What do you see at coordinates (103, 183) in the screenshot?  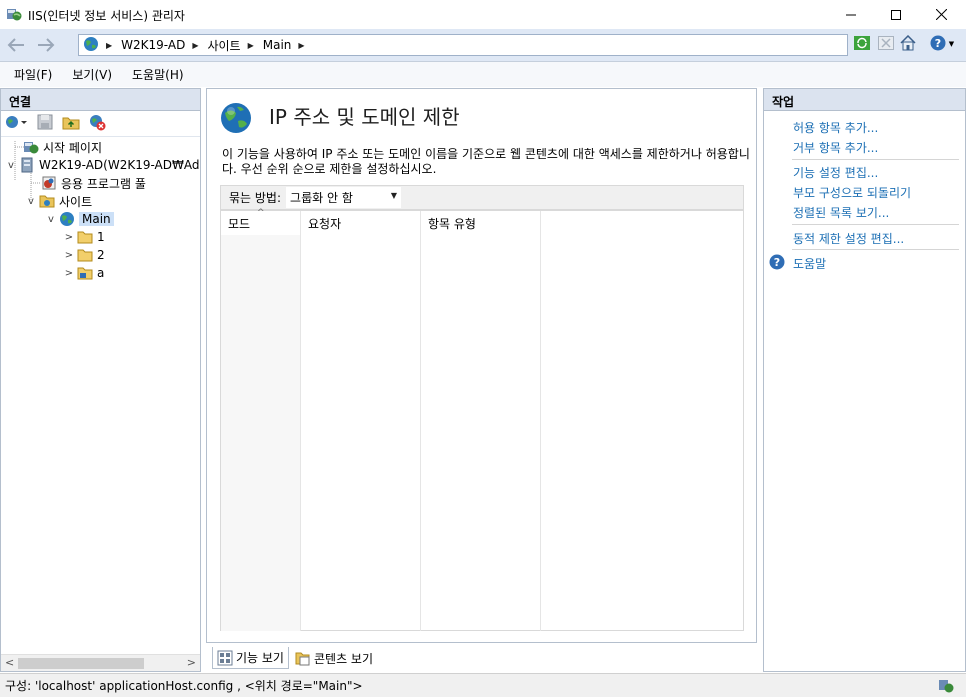 I see `tree-label: 응용 프로그램 풀` at bounding box center [103, 183].